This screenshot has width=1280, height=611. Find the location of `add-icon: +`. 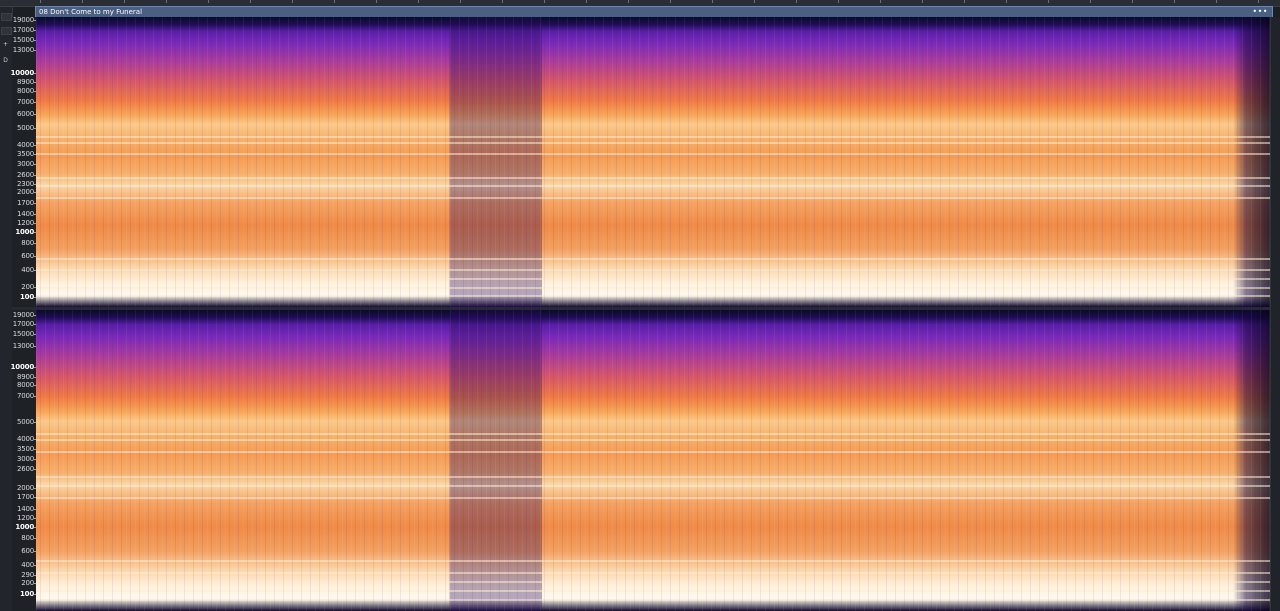

add-icon: + is located at coordinates (5, 44).